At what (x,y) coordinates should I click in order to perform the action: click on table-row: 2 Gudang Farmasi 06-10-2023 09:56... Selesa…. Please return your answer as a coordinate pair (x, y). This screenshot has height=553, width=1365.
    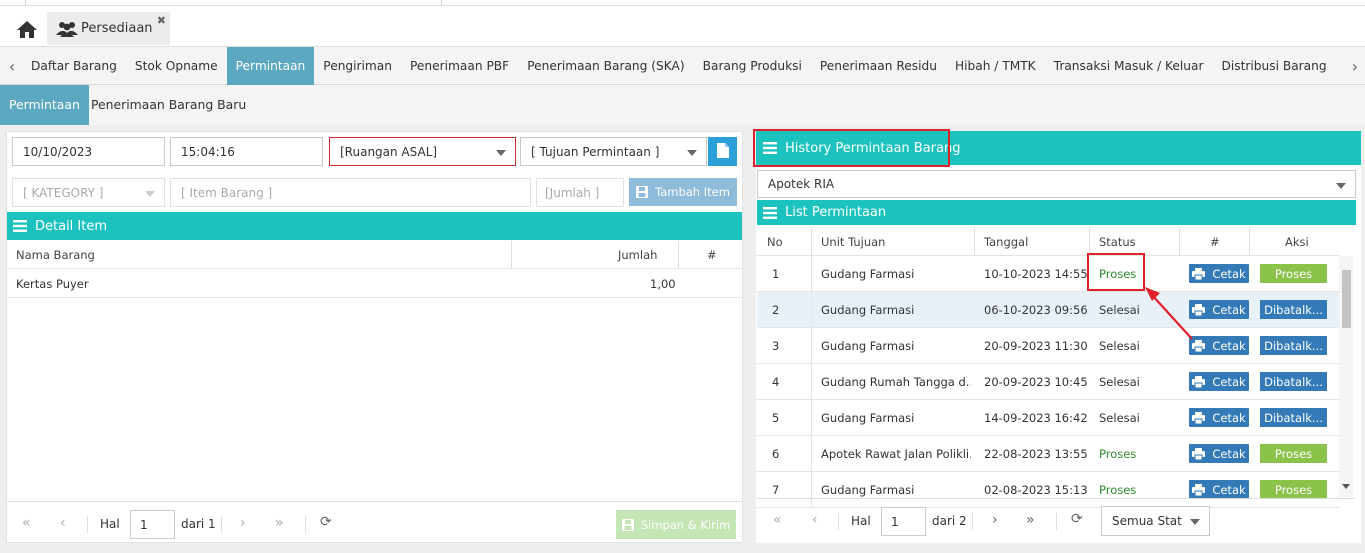
    Looking at the image, I should click on (1048, 310).